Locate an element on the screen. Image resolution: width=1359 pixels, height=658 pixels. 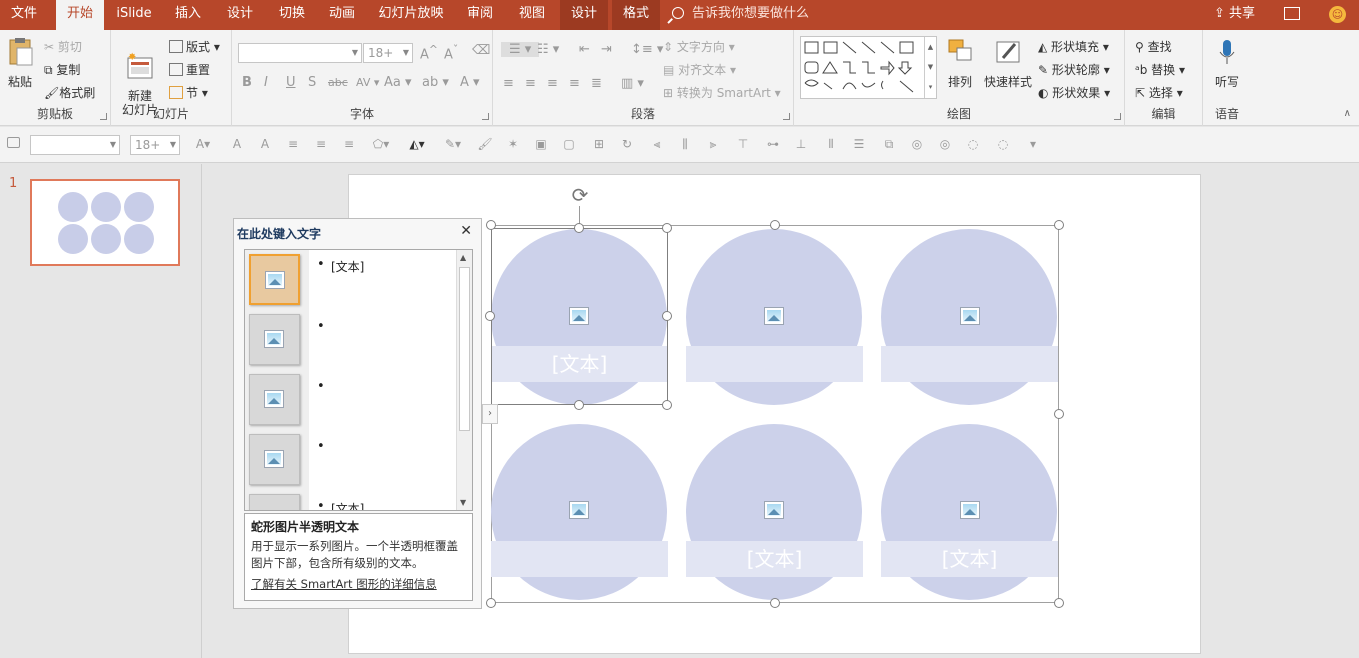
font-name-combo: ▼ is located at coordinates (300, 53).